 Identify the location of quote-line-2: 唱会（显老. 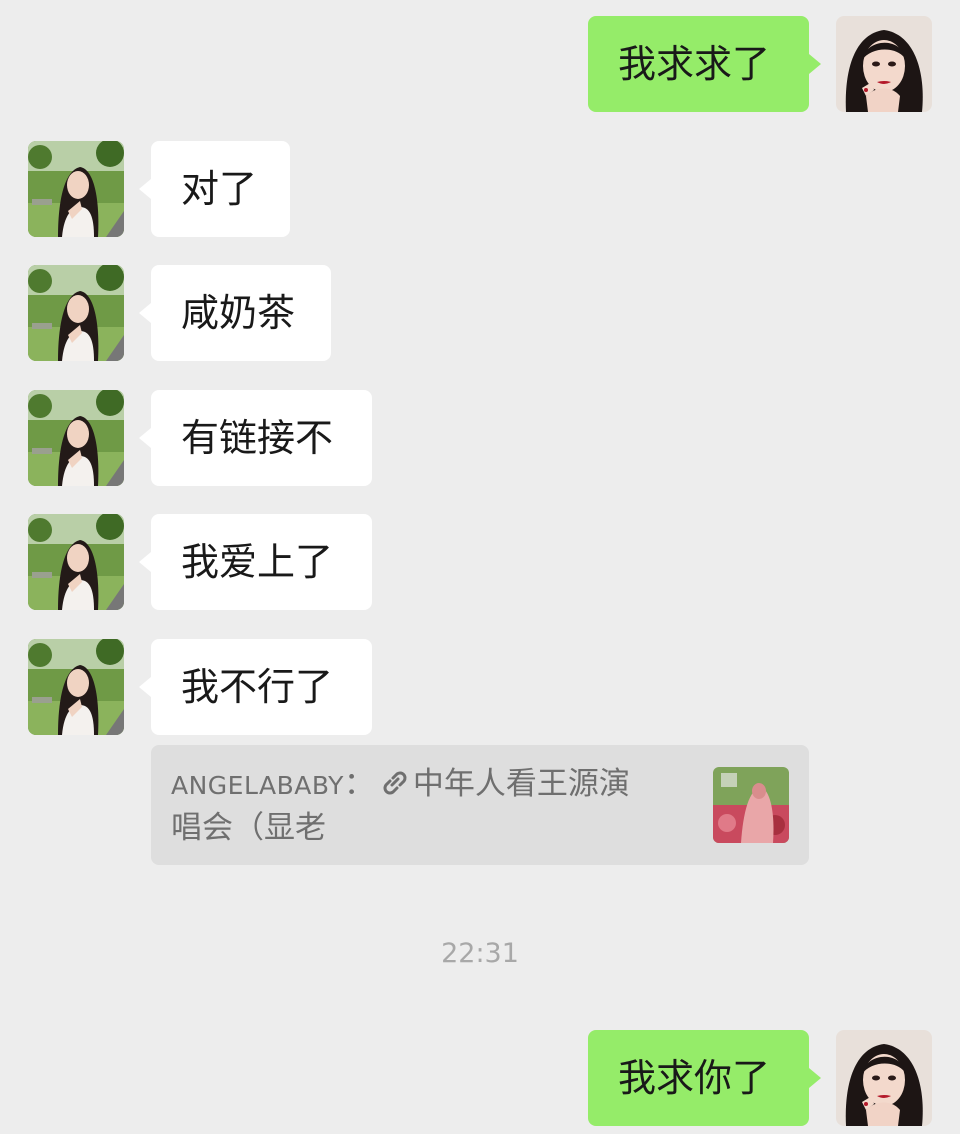
(248, 828).